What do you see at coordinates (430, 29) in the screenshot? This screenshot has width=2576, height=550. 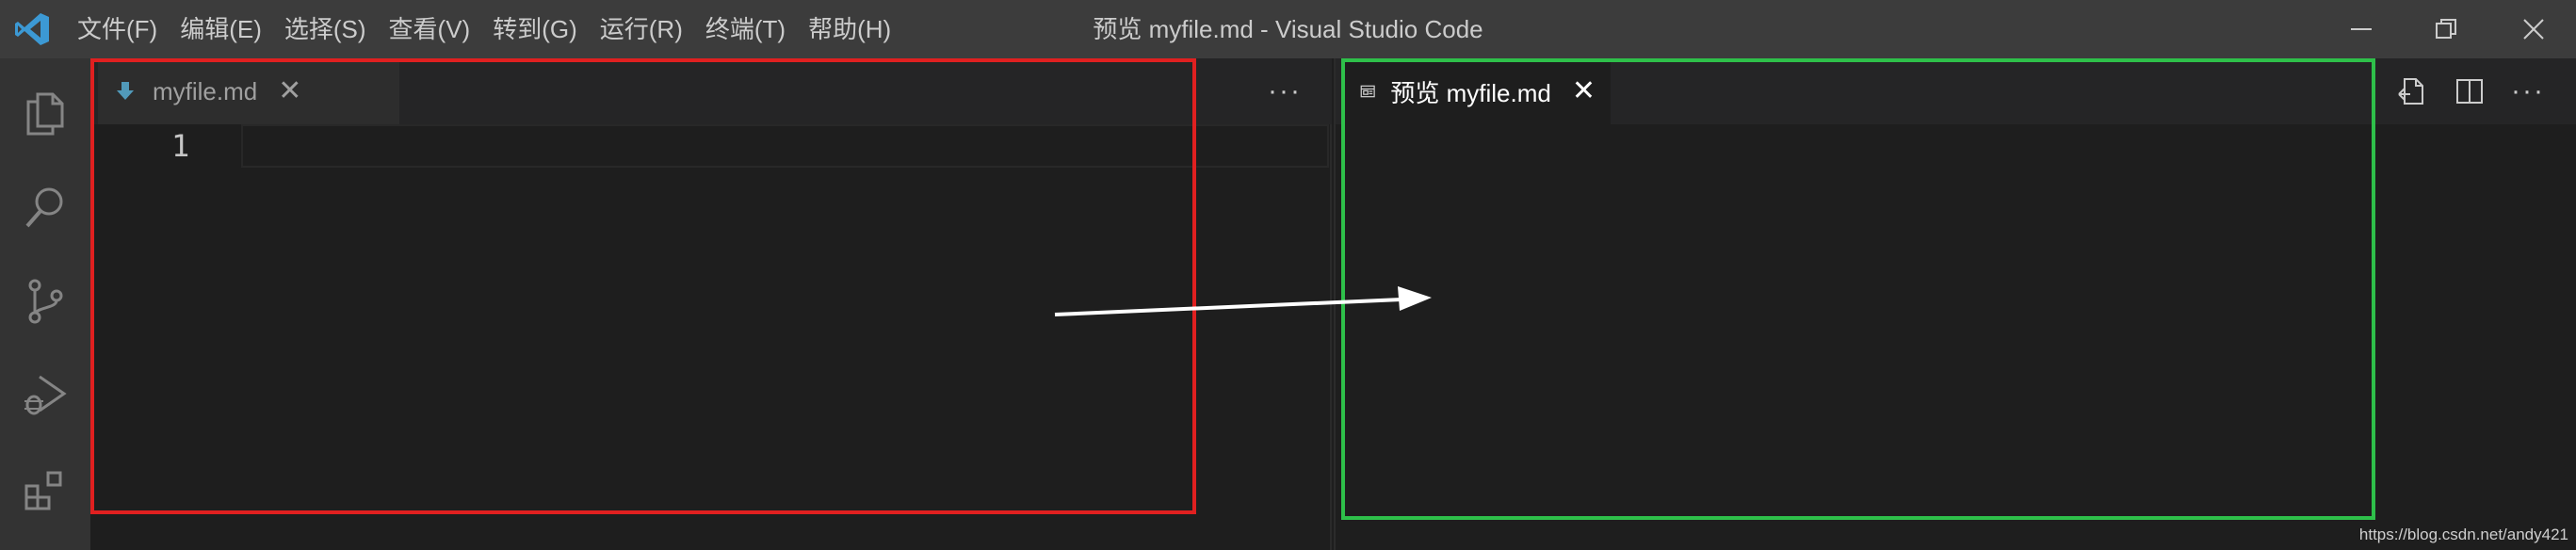 I see `menu-view: 查看(V)` at bounding box center [430, 29].